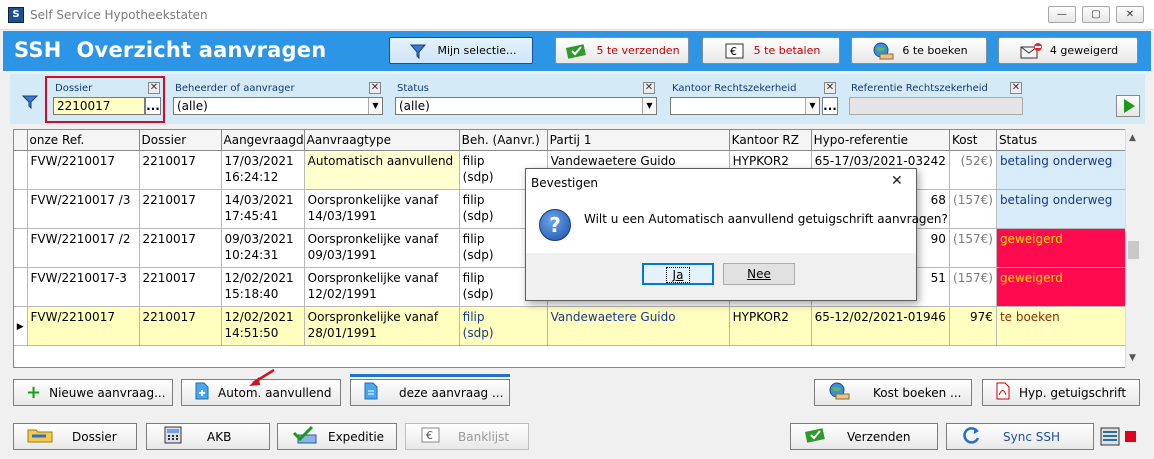 This screenshot has width=1154, height=459. Describe the element at coordinates (1130, 14) in the screenshot. I see `close-icon: ✕` at that location.